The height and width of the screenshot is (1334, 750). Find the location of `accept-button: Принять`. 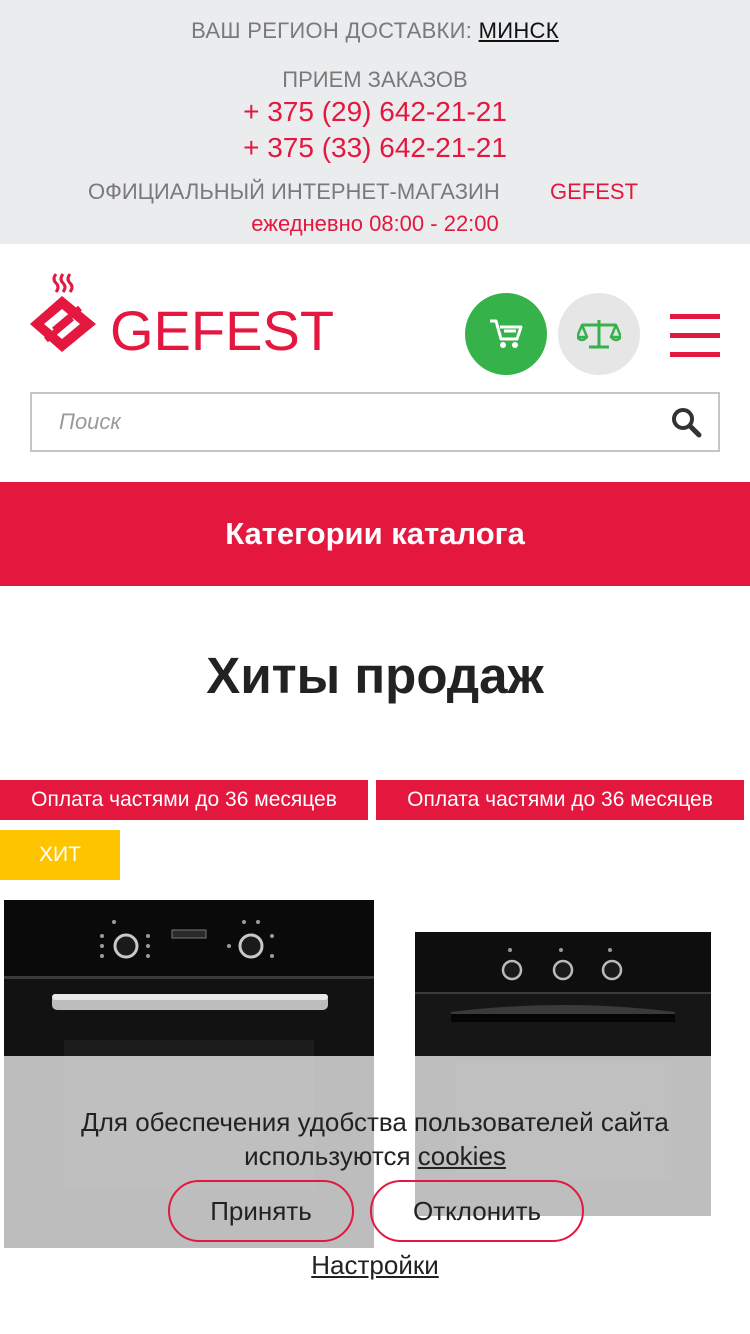

accept-button: Принять is located at coordinates (261, 1211).